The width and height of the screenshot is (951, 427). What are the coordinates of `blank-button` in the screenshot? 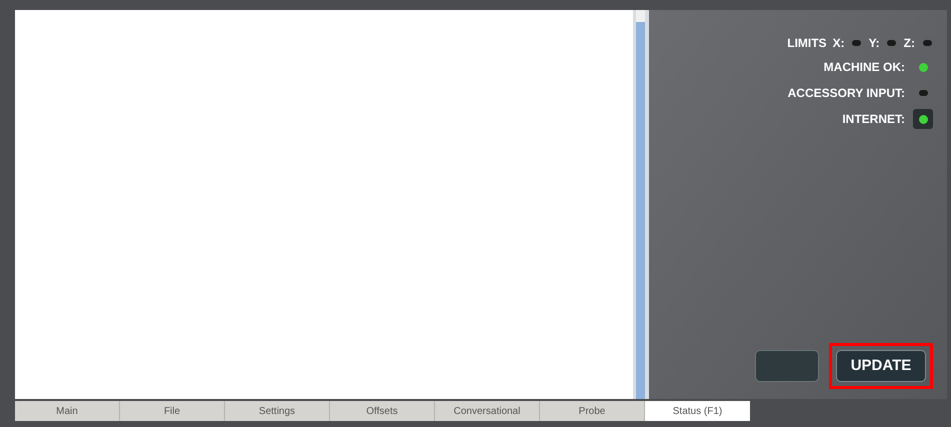 It's located at (787, 366).